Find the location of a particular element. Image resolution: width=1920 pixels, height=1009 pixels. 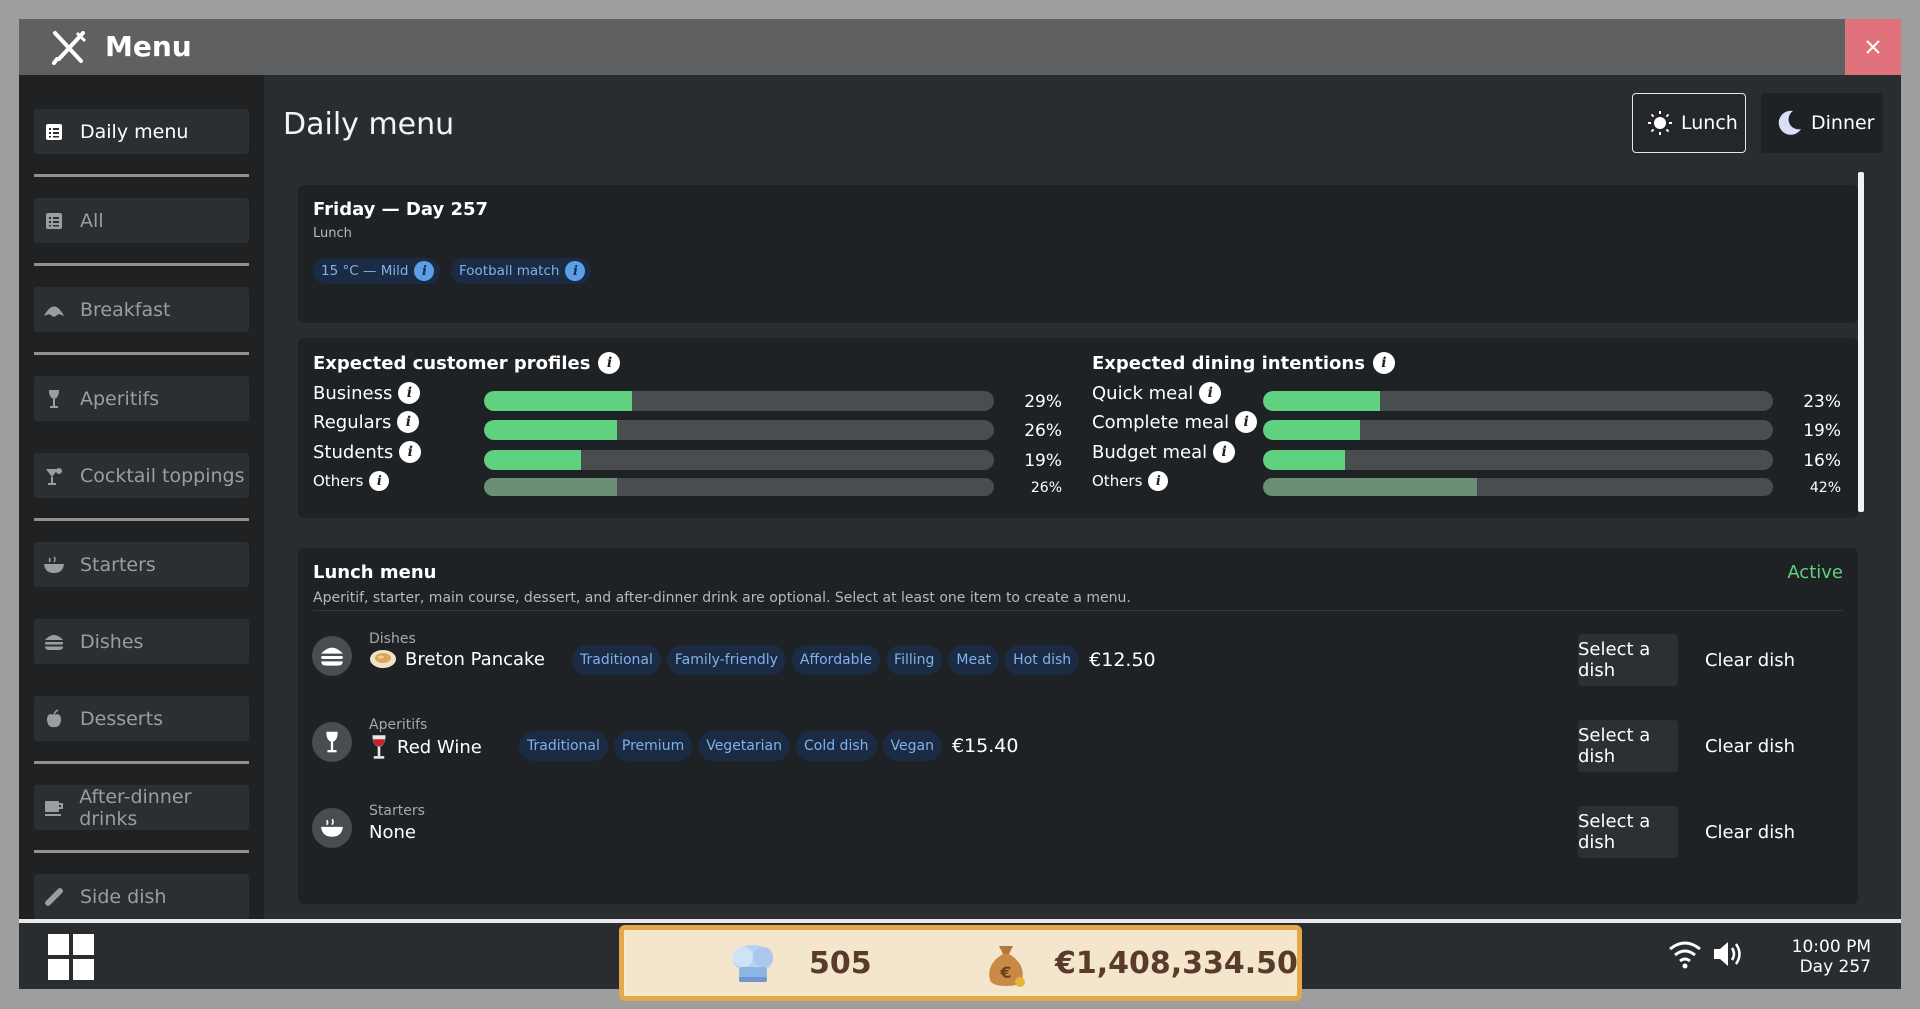

close-button is located at coordinates (1873, 47).